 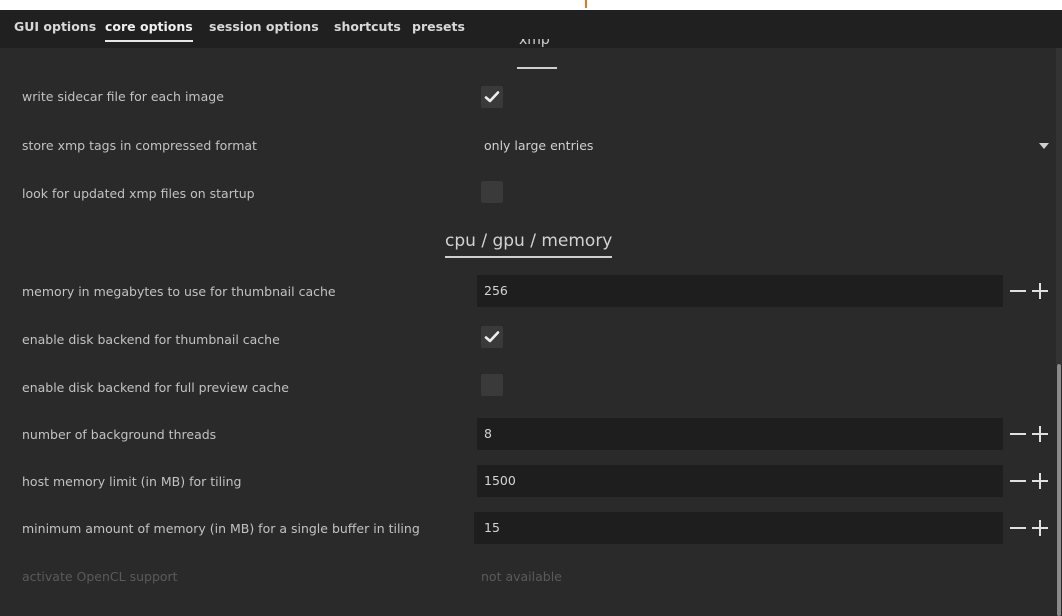 I want to click on tab-session-options: session options, so click(x=264, y=26).